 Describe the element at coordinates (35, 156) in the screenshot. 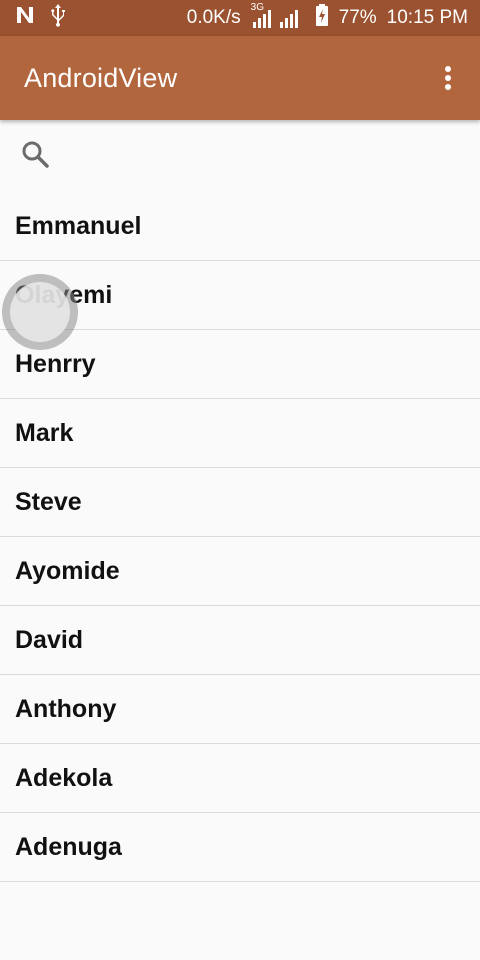

I see `search-icon` at that location.